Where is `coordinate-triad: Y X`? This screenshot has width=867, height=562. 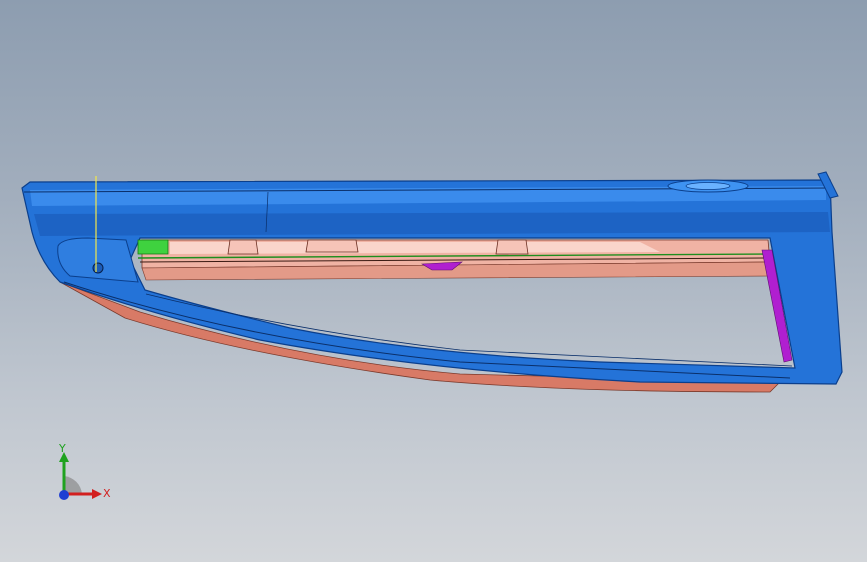 coordinate-triad: Y X is located at coordinates (83, 474).